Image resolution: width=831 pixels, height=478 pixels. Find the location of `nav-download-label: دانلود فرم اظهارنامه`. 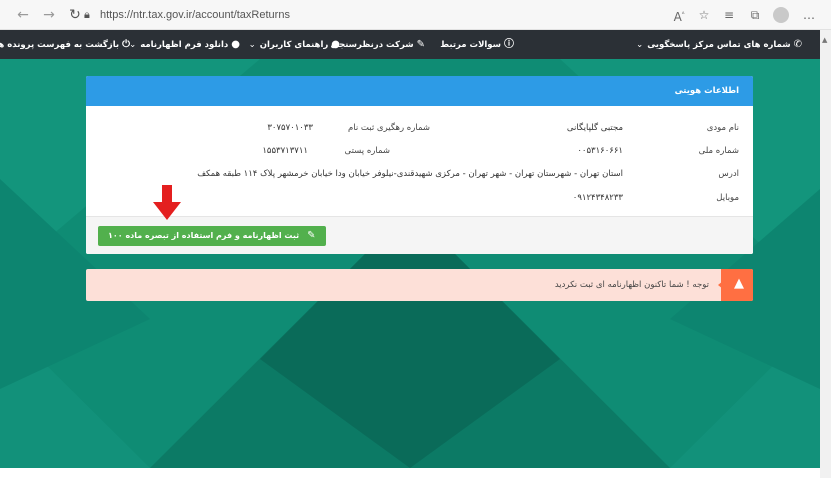

nav-download-label: دانلود فرم اظهارنامه is located at coordinates (184, 45).